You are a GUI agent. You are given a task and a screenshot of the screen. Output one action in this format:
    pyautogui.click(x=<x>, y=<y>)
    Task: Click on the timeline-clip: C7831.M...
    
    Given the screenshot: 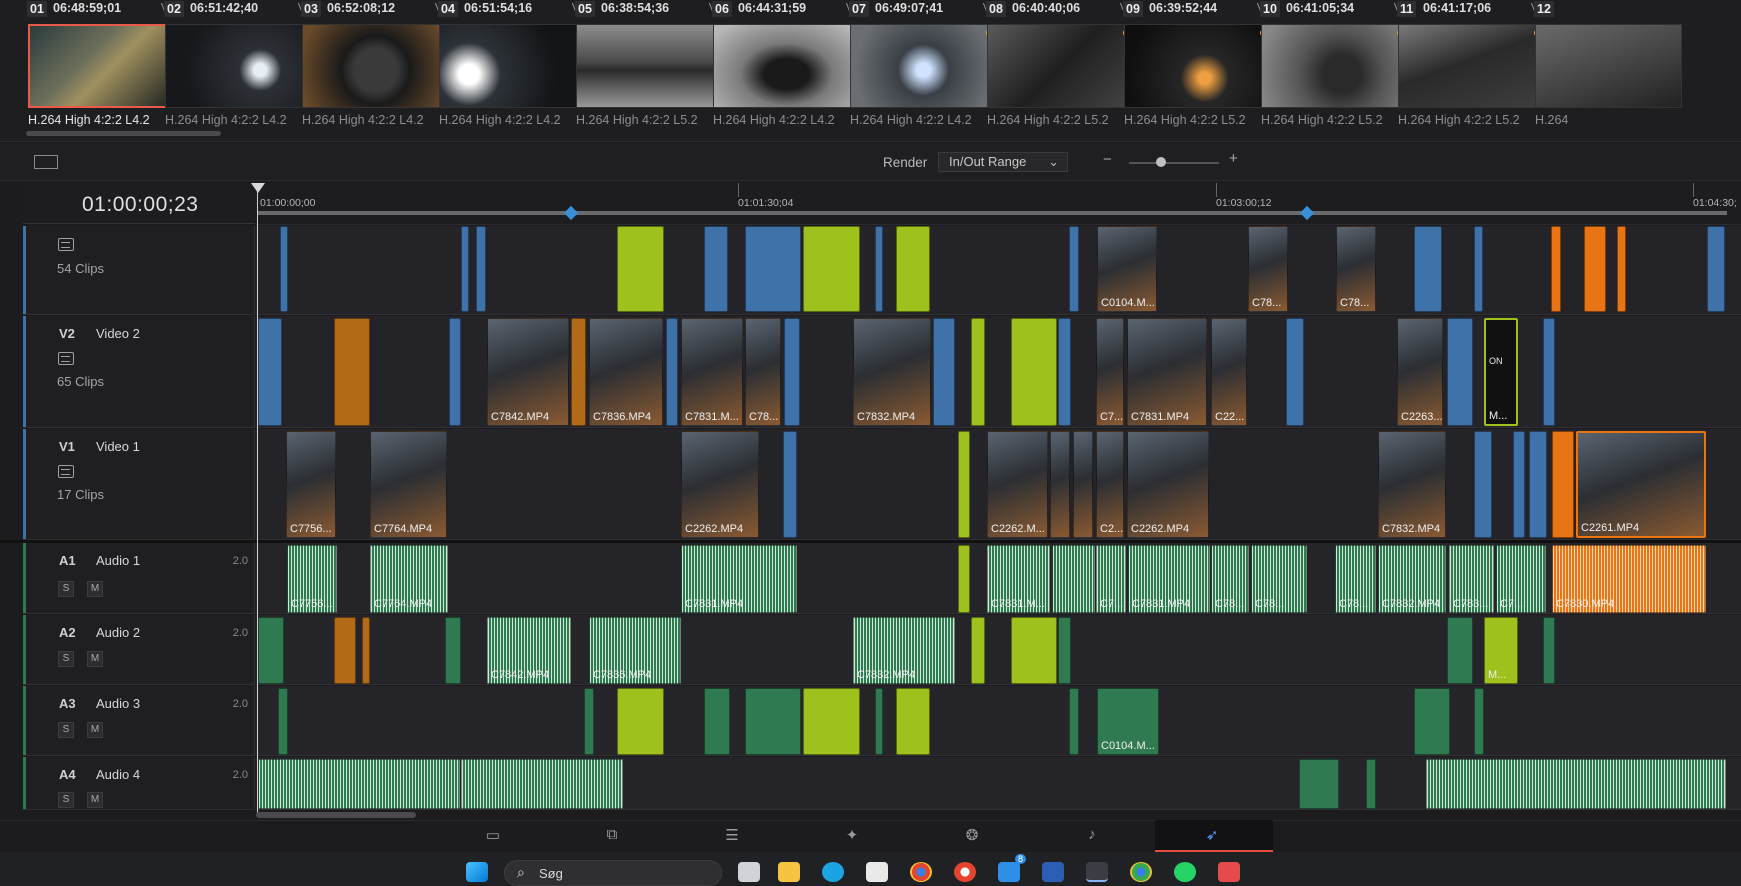 What is the action you would take?
    pyautogui.click(x=712, y=372)
    